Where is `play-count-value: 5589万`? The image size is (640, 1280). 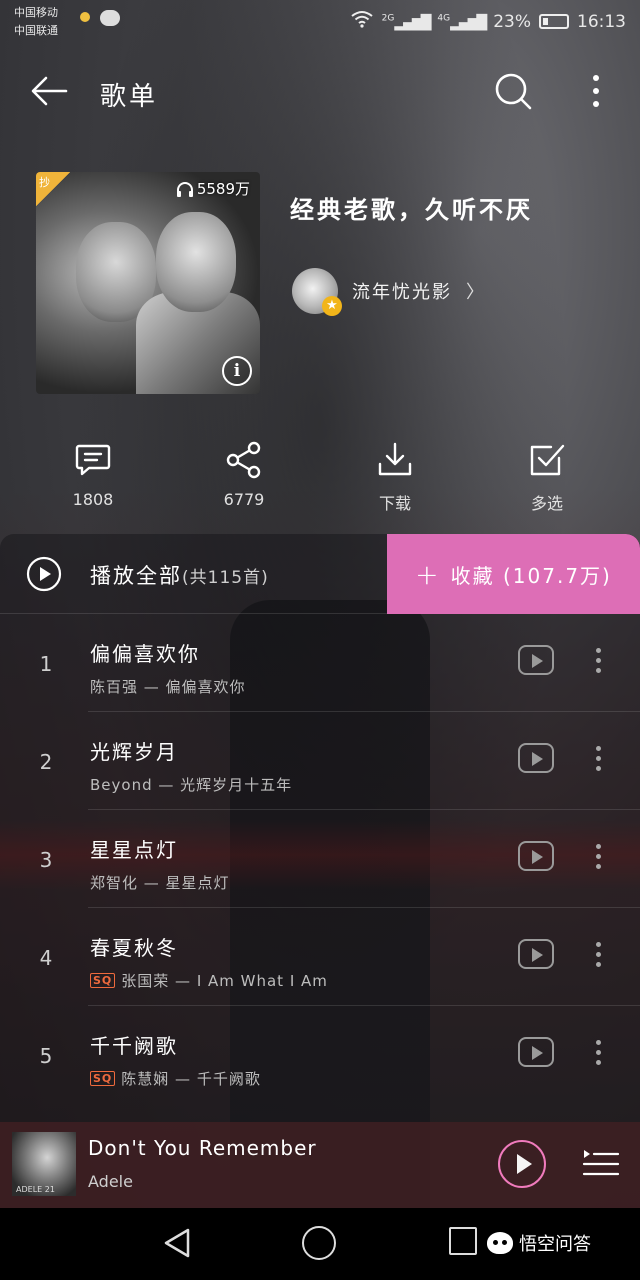
play-count-value: 5589万 is located at coordinates (223, 189).